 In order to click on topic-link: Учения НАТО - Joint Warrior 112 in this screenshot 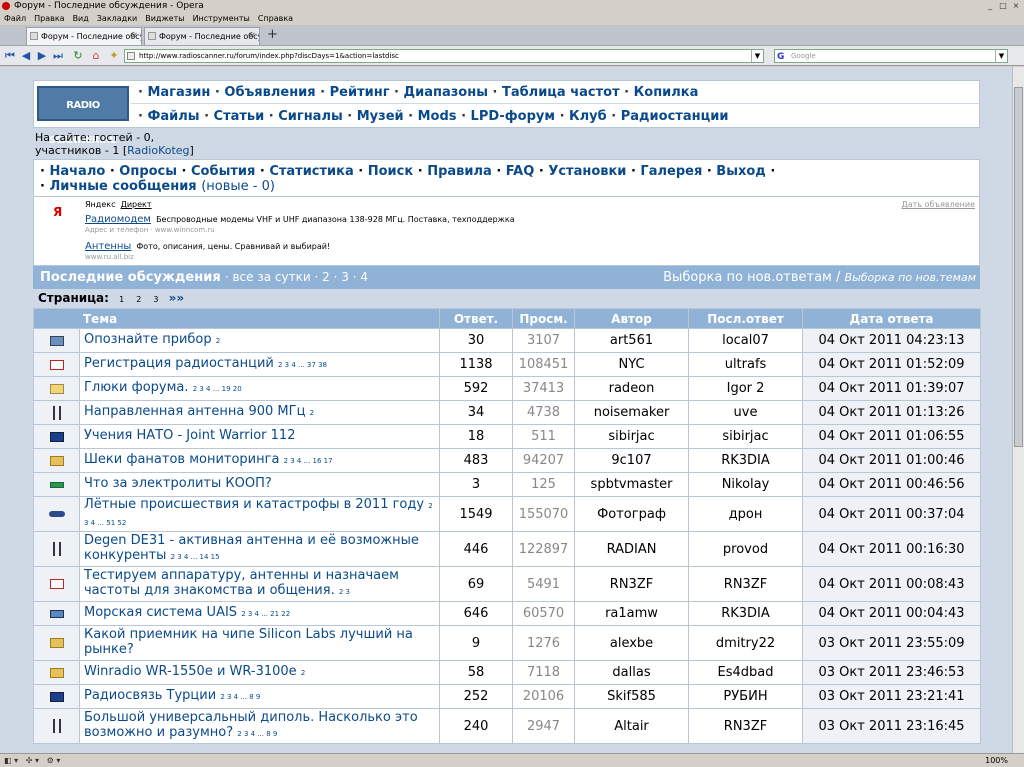, I will do `click(189, 435)`.